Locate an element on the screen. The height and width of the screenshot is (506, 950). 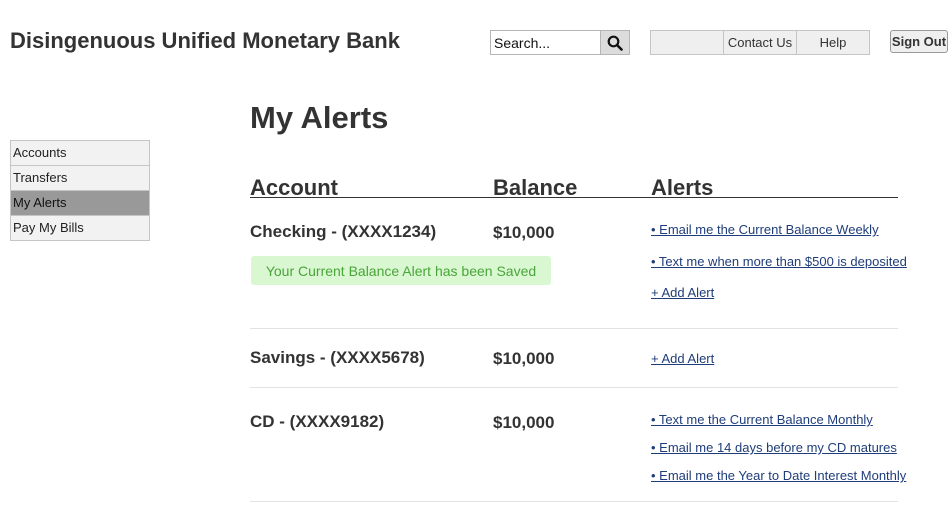
sidebar-item-transfers: Transfers is located at coordinates (80, 178).